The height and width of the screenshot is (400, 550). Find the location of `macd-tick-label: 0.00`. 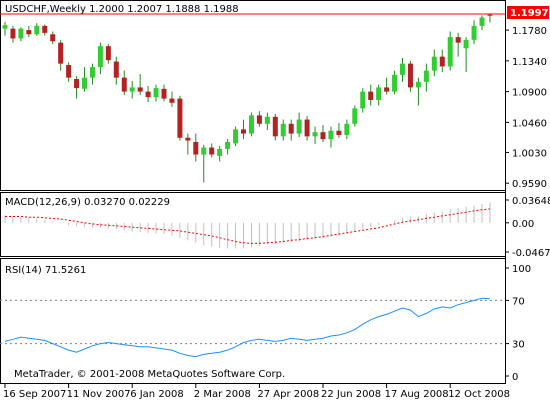

macd-tick-label: 0.00 is located at coordinates (523, 224).